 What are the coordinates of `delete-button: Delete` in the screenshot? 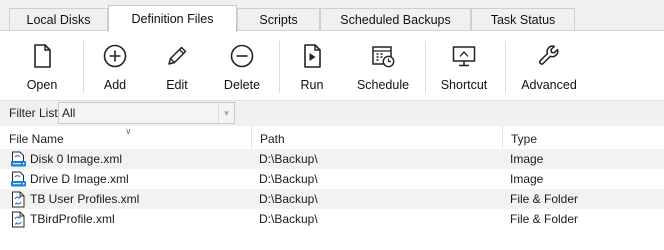 It's located at (242, 66).